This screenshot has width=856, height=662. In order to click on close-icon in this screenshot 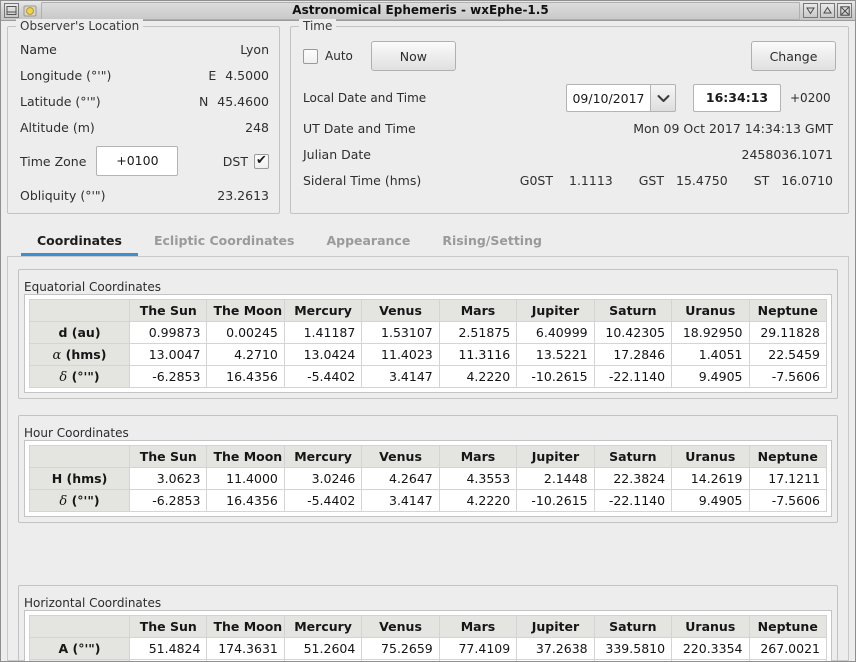, I will do `click(844, 10)`.